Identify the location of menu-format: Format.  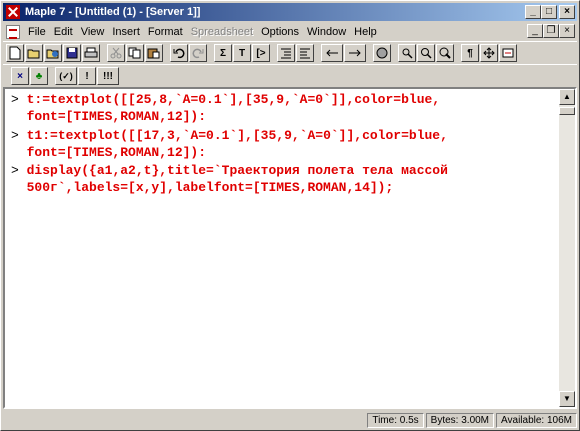
(165, 32).